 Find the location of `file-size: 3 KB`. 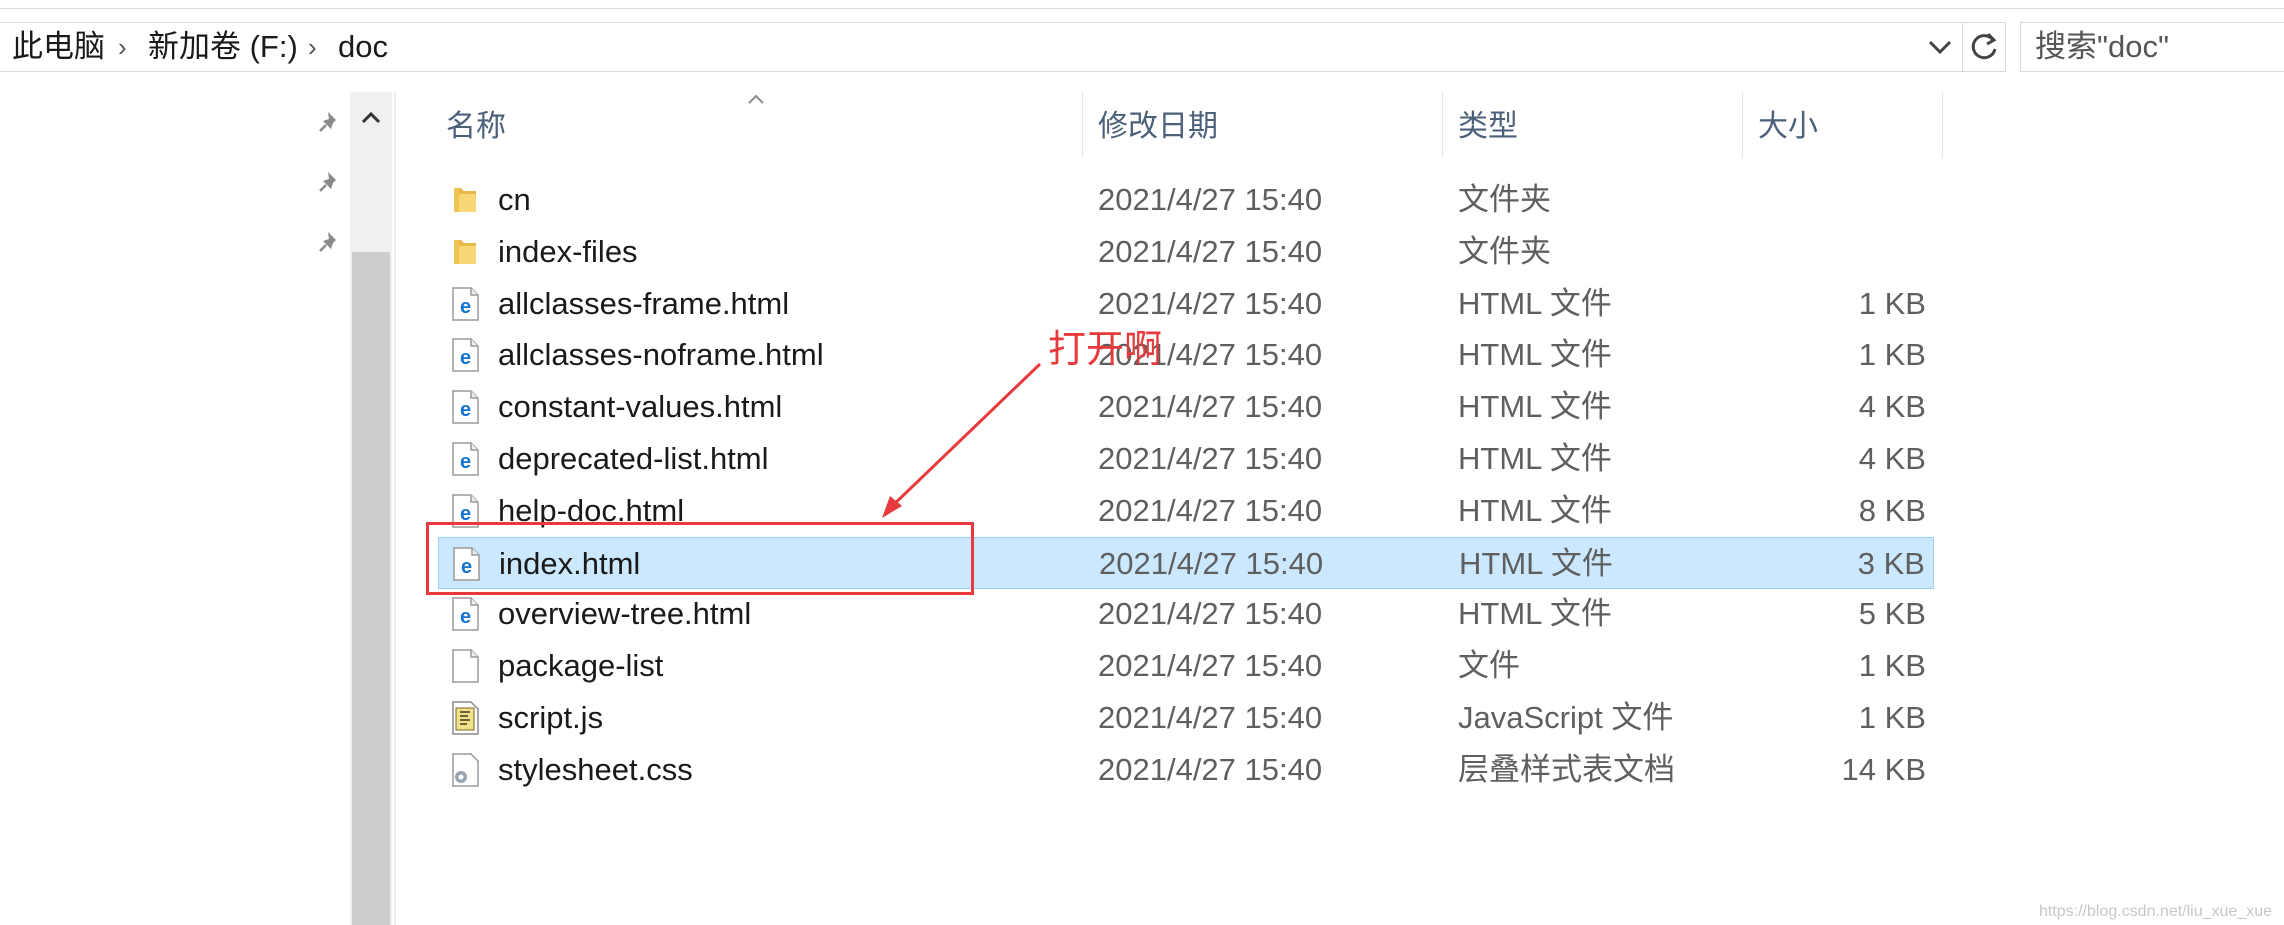

file-size: 3 KB is located at coordinates (1891, 563).